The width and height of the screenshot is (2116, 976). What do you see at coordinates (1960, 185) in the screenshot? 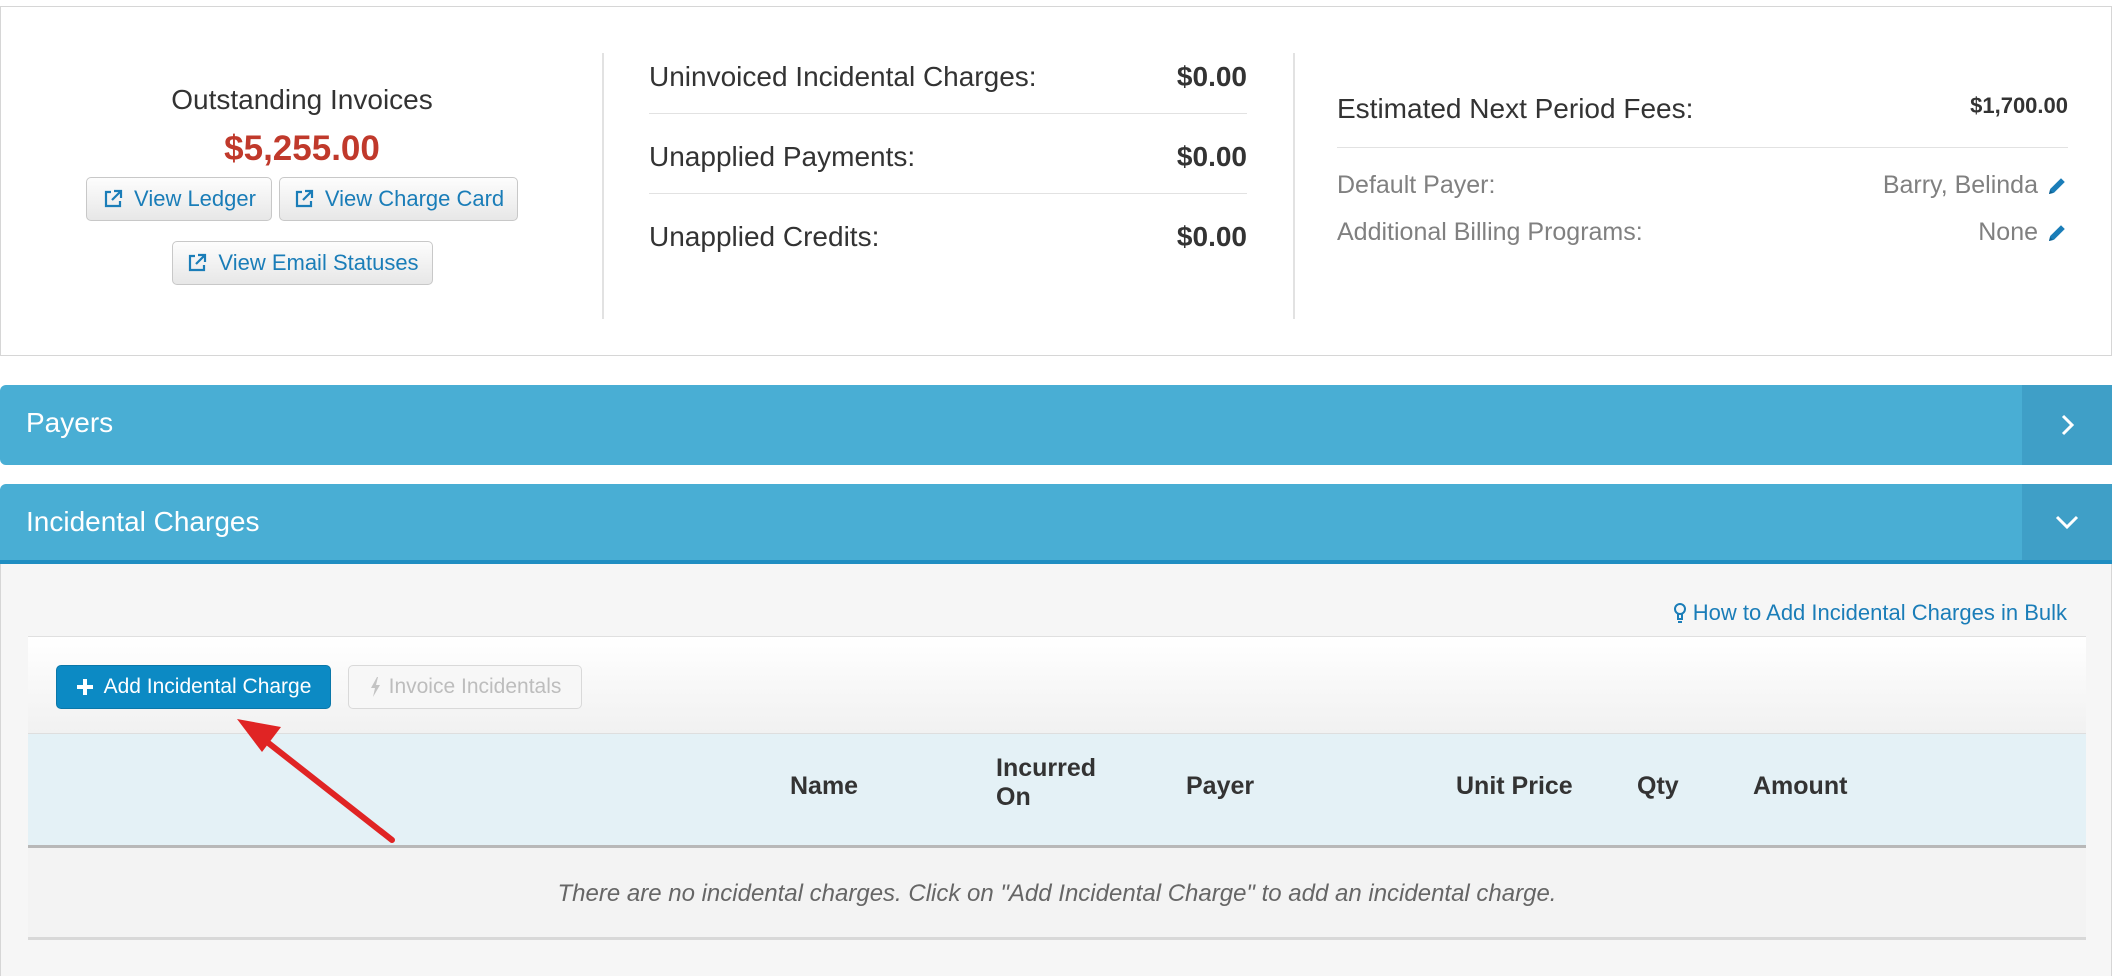
I see `default-payer-value: Barry, Belinda` at bounding box center [1960, 185].